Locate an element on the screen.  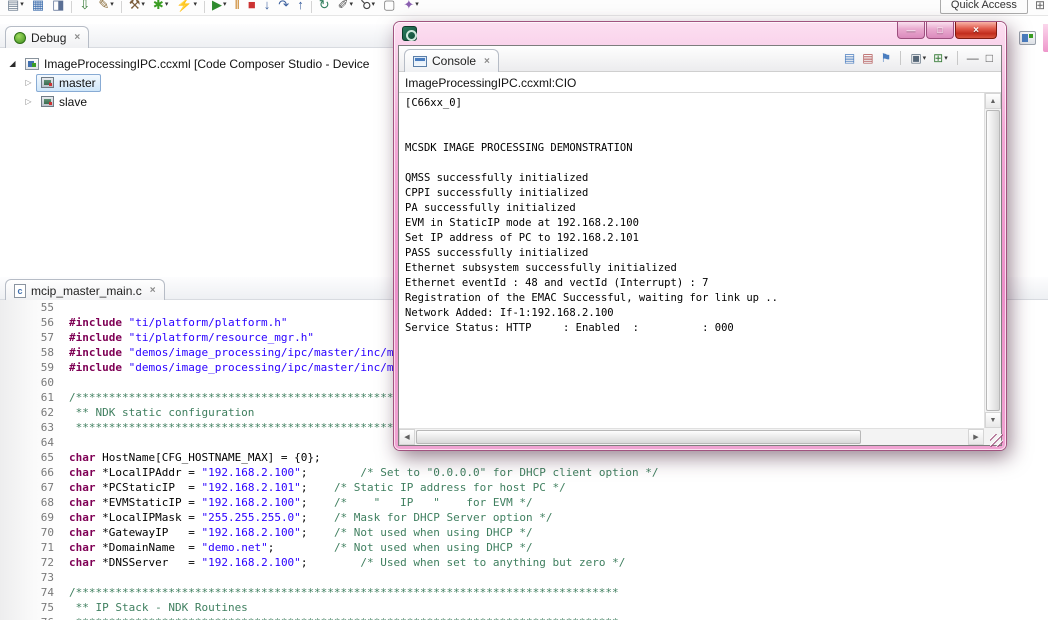
wand-icon: ✦ is located at coordinates (409, 6).